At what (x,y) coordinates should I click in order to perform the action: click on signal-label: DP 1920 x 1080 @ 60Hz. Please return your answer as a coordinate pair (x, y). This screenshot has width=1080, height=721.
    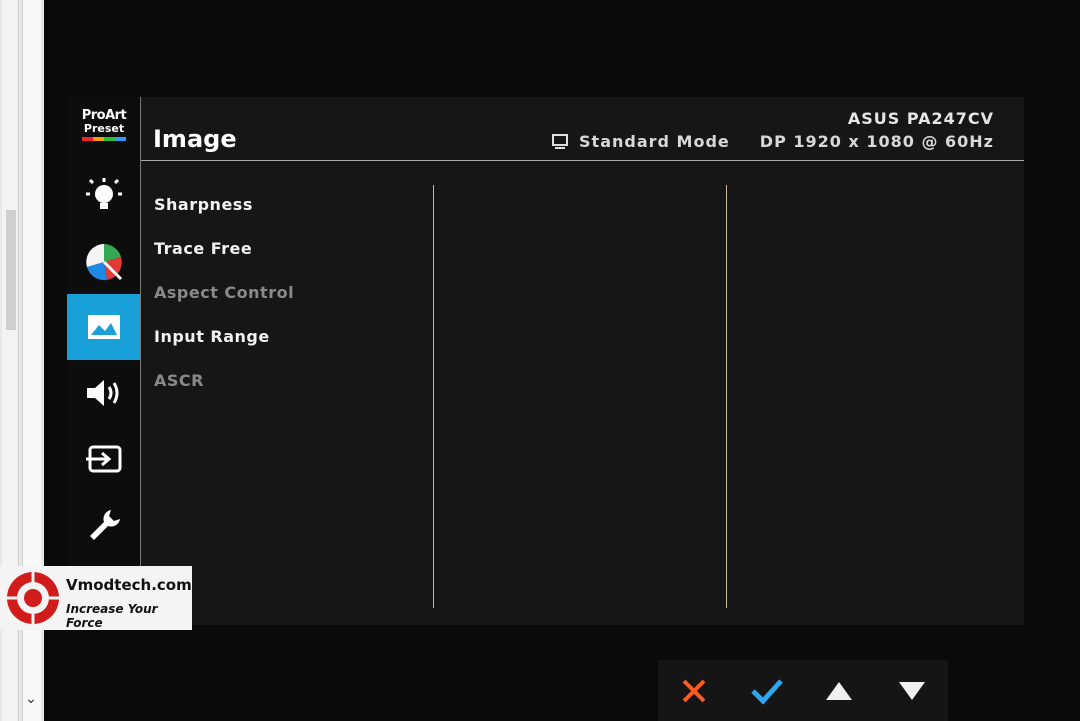
    Looking at the image, I should click on (876, 141).